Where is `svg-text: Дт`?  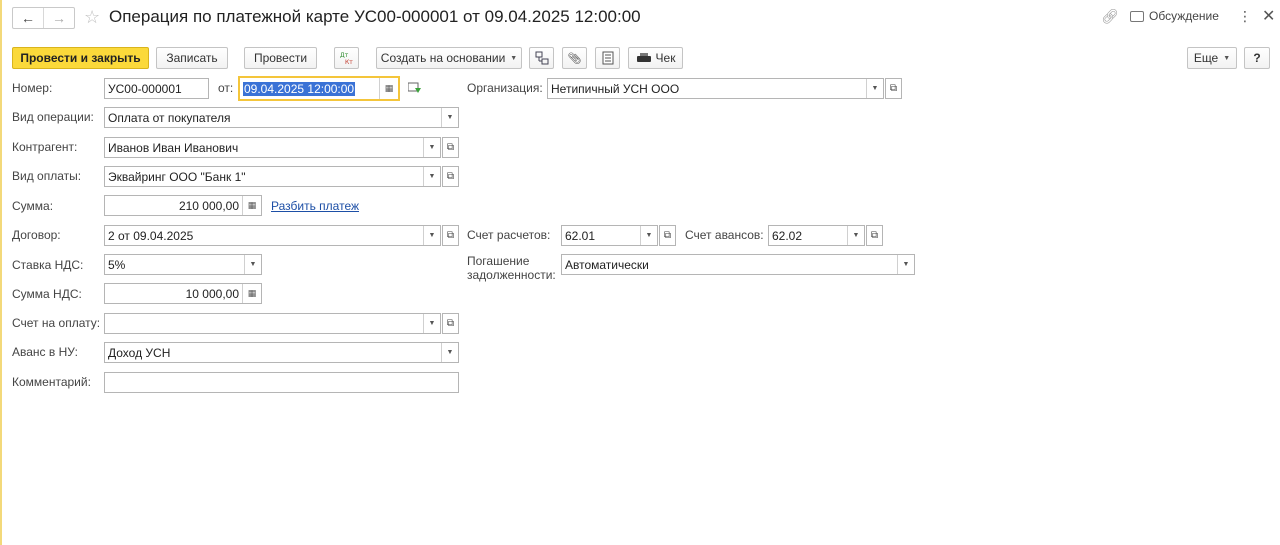
svg-text: Дт is located at coordinates (344, 55).